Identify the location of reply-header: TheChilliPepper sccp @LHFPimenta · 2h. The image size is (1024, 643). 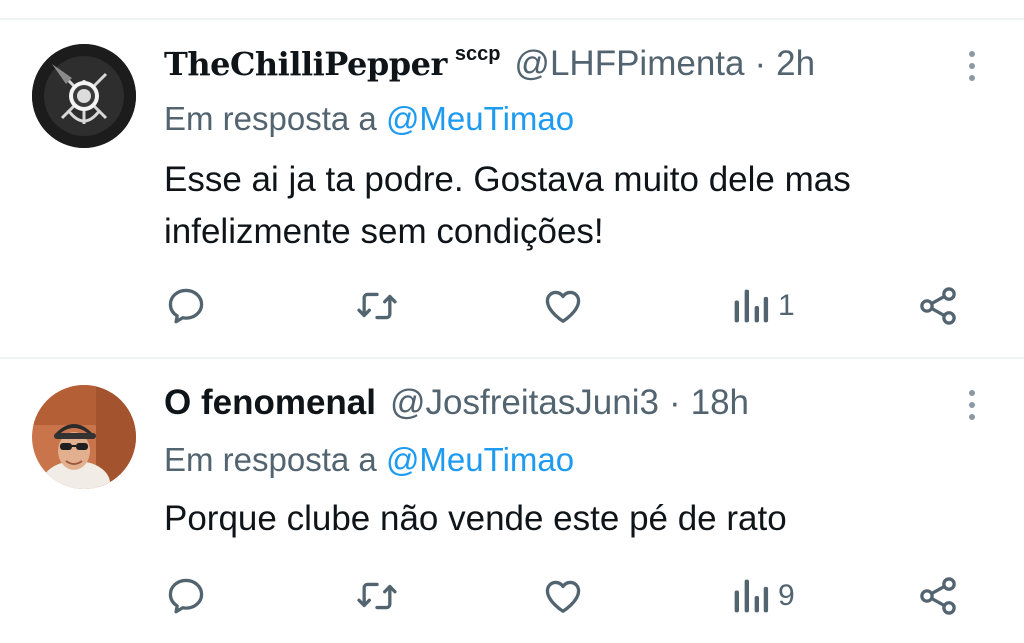
(489, 64).